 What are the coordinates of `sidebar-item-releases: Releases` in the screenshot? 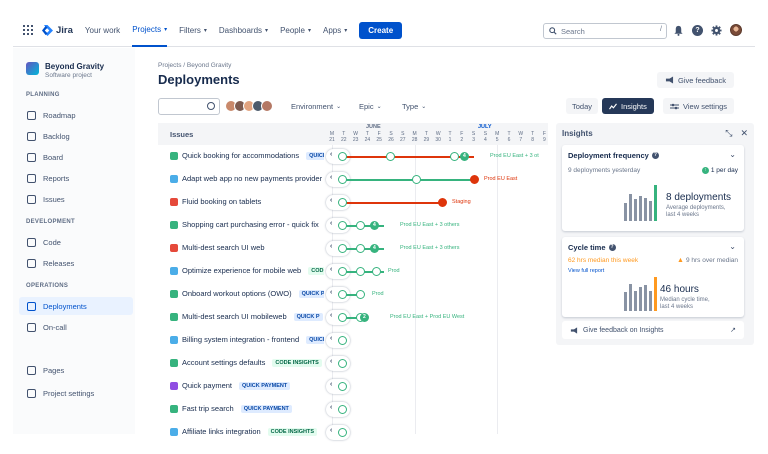 It's located at (76, 263).